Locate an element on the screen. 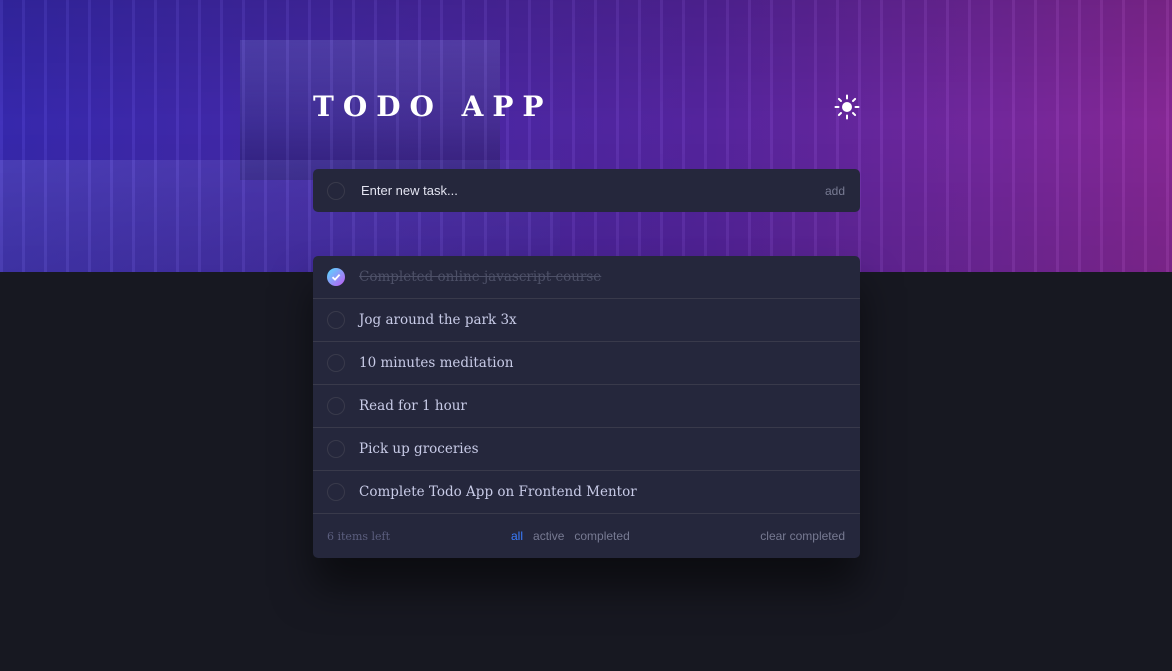 This screenshot has height=671, width=1172. todo-item-text: Pick up groceries is located at coordinates (419, 449).